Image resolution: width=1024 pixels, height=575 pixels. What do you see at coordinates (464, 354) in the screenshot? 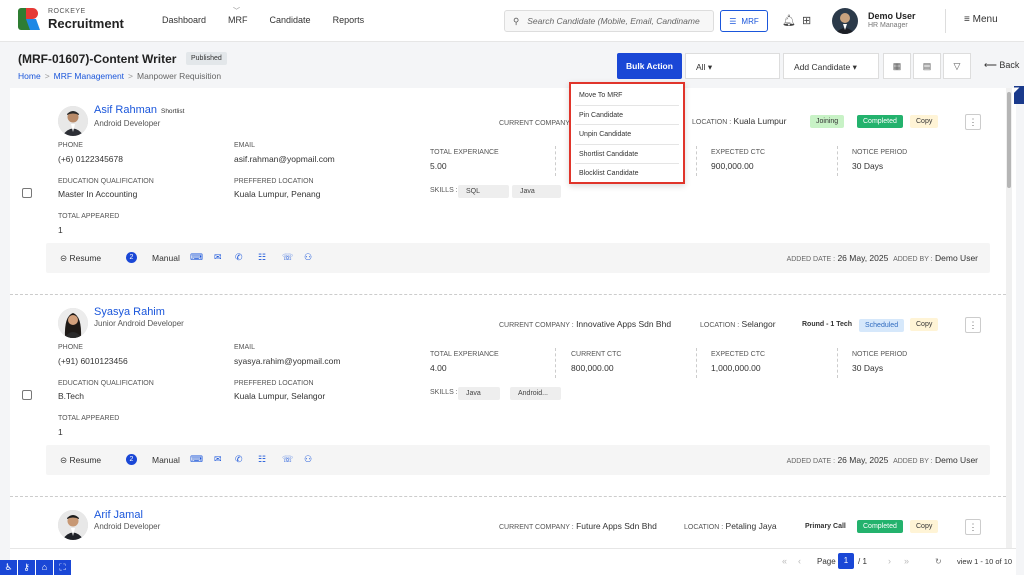
I see `total-exp-label: TOTAL EXPERIANCE` at bounding box center [464, 354].